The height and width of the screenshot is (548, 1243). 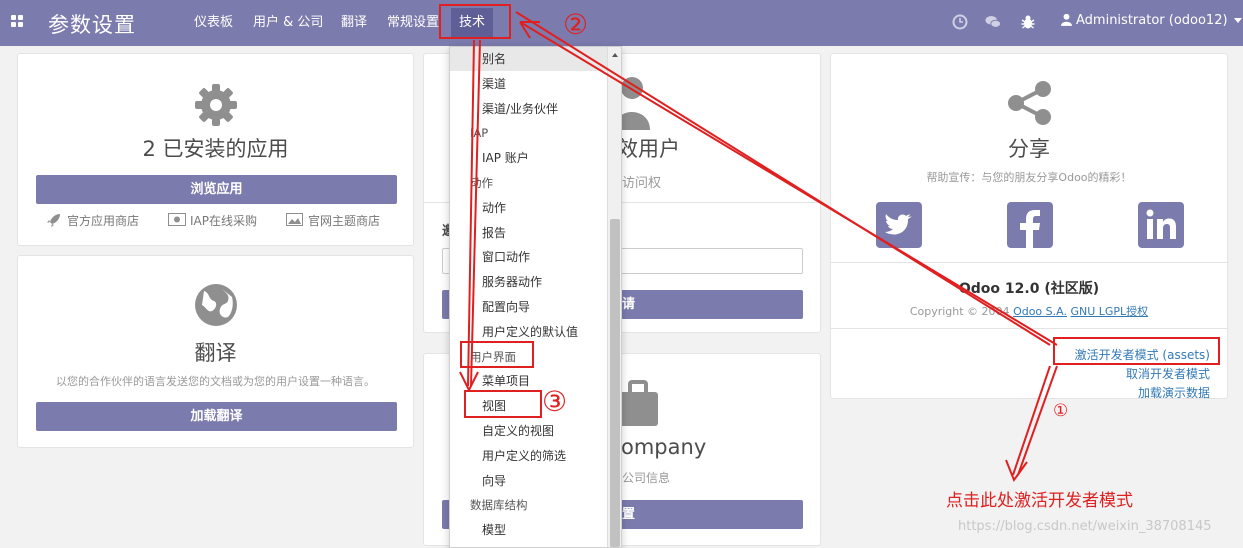 I want to click on watermark: https://blog.csdn.net/weixin_38708145, so click(x=1085, y=526).